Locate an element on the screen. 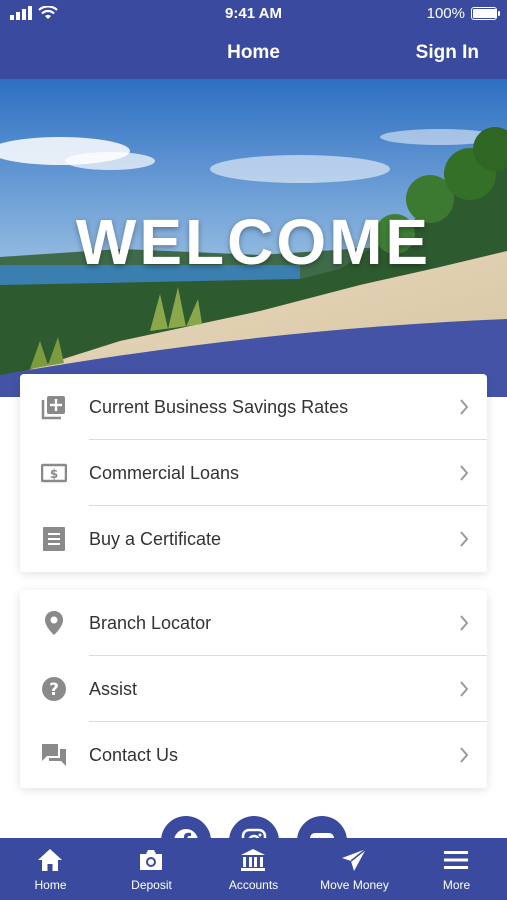 The width and height of the screenshot is (507, 900). menu-item-assist: ? Assist is located at coordinates (253, 689).